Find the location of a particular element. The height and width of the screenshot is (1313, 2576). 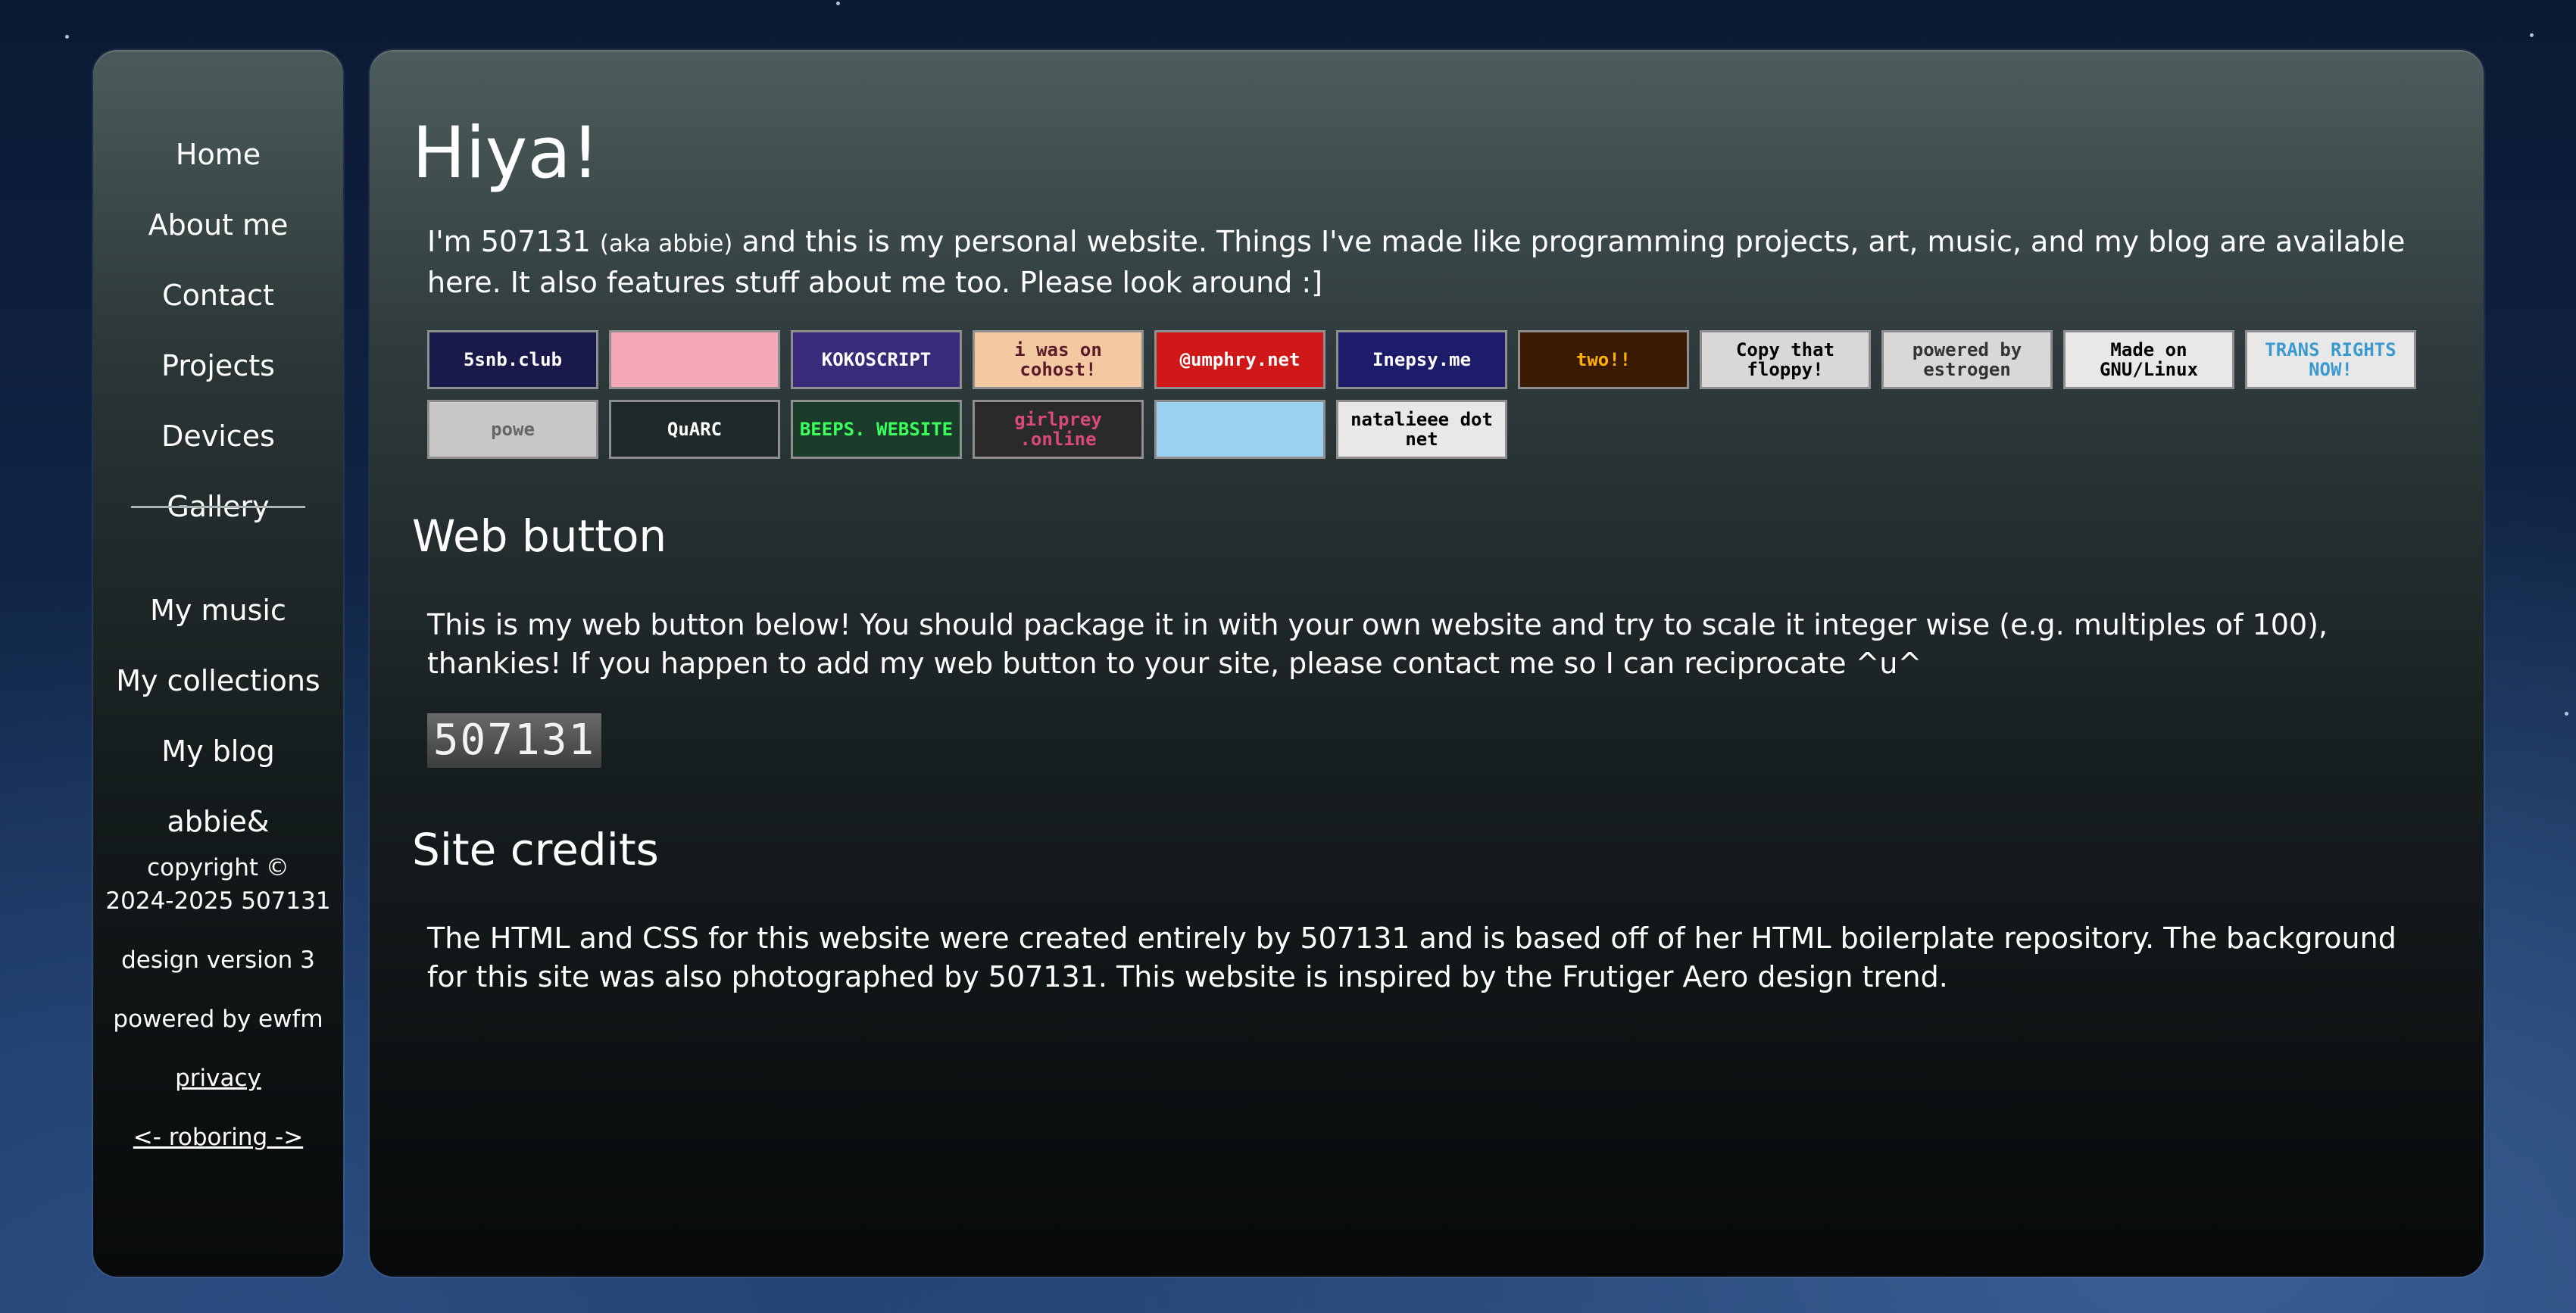

badge-label: Made on GNU/Linux is located at coordinates (2149, 359).